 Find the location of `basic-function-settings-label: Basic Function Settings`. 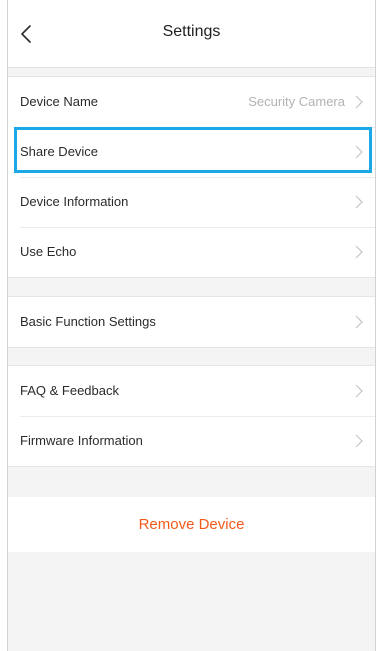

basic-function-settings-label: Basic Function Settings is located at coordinates (88, 321).